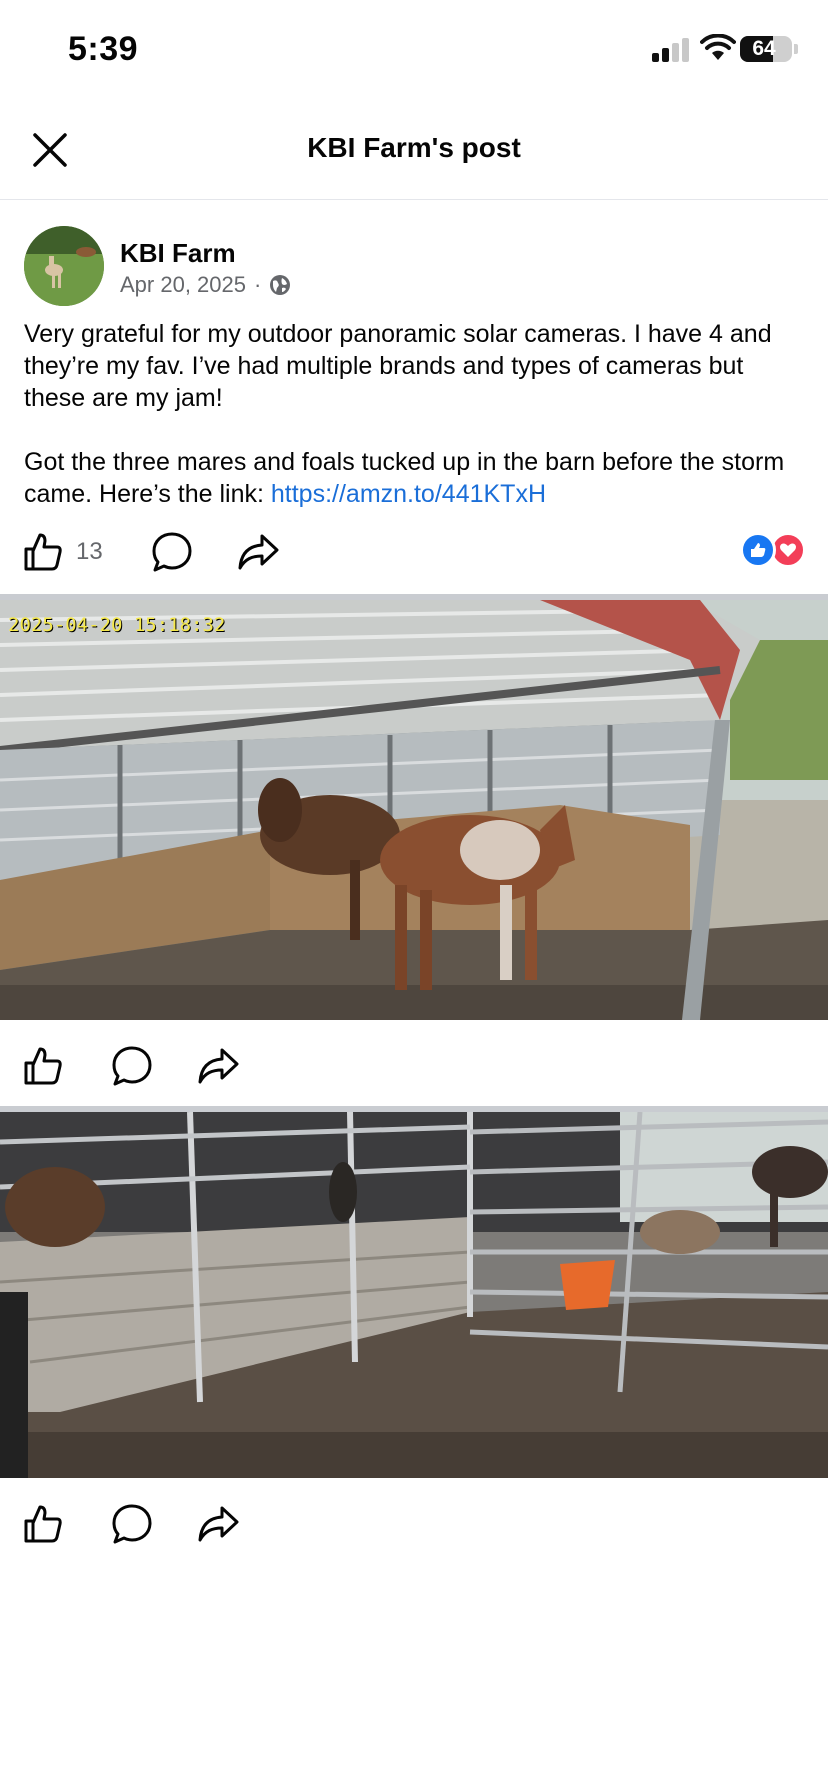 Image resolution: width=828 pixels, height=1792 pixels. Describe the element at coordinates (796, 49) in the screenshot. I see `battery-nub` at that location.